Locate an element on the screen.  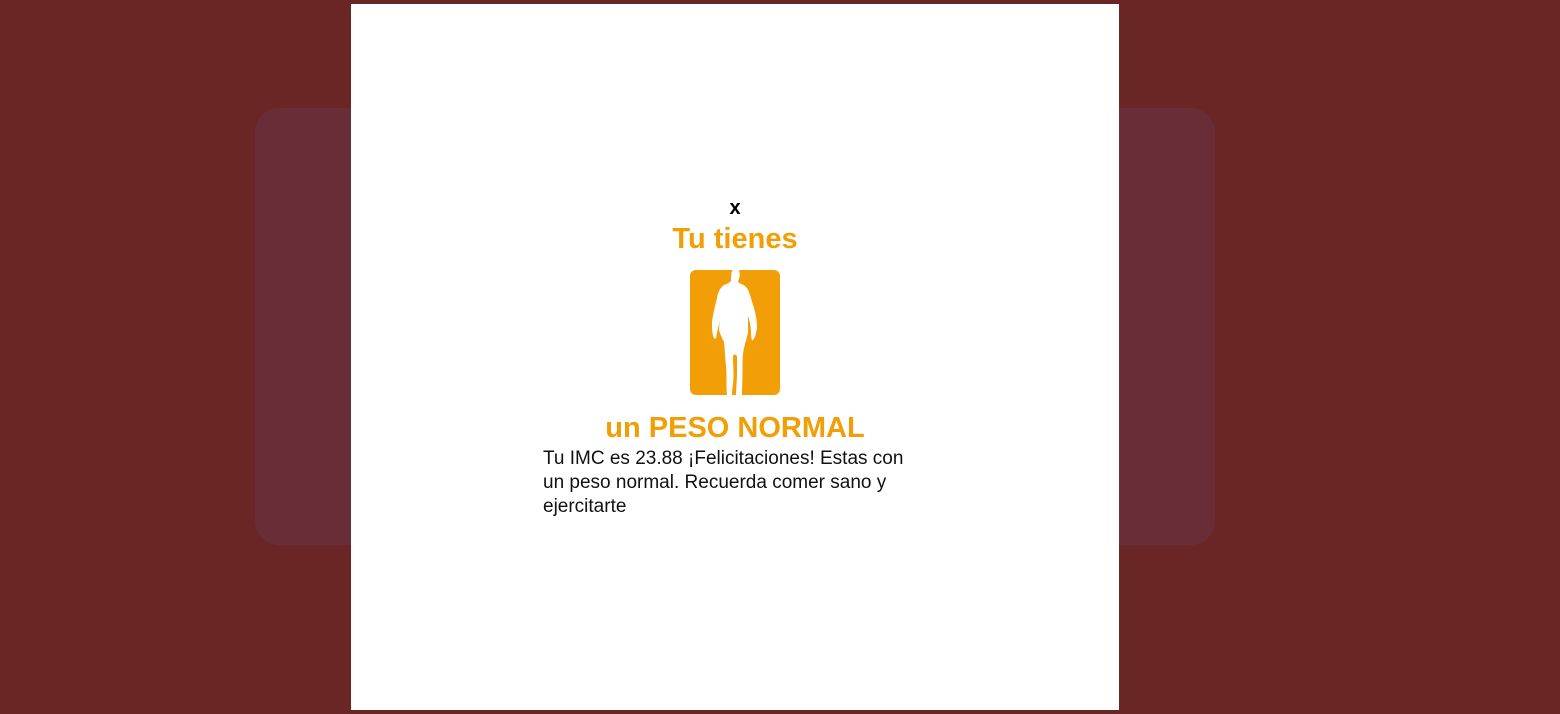
result-title-bottom: un PESO NORMAL is located at coordinates (735, 428).